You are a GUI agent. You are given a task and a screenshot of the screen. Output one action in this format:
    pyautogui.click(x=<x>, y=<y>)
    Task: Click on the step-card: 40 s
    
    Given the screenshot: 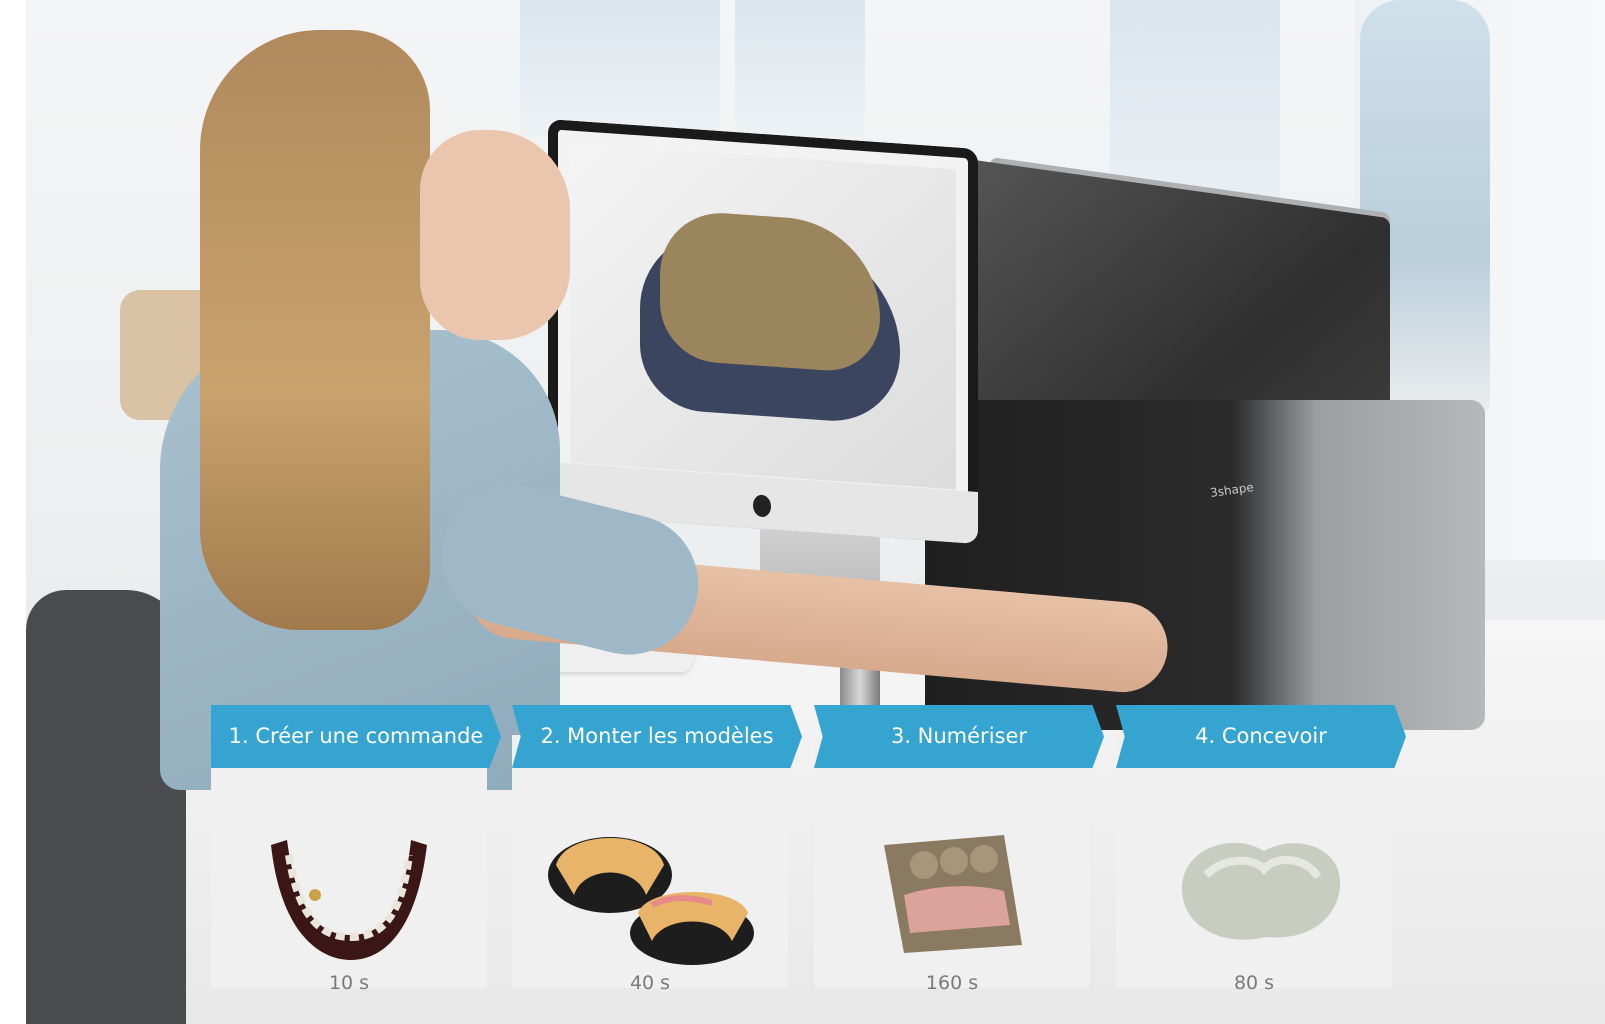 What is the action you would take?
    pyautogui.click(x=650, y=864)
    